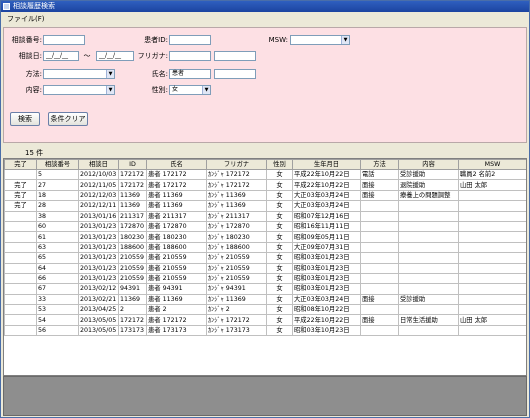 The width and height of the screenshot is (530, 418). What do you see at coordinates (115, 56) in the screenshot?
I see `date-to-input: __/__/__` at bounding box center [115, 56].